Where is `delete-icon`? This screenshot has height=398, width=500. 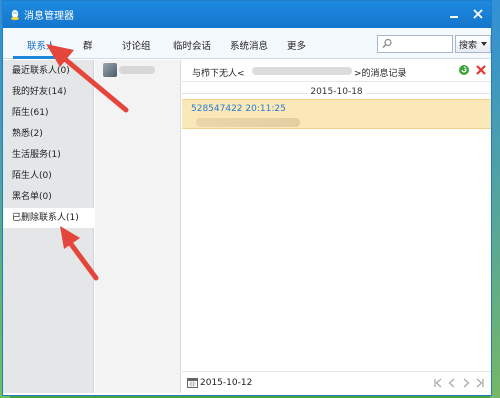
delete-icon is located at coordinates (481, 70).